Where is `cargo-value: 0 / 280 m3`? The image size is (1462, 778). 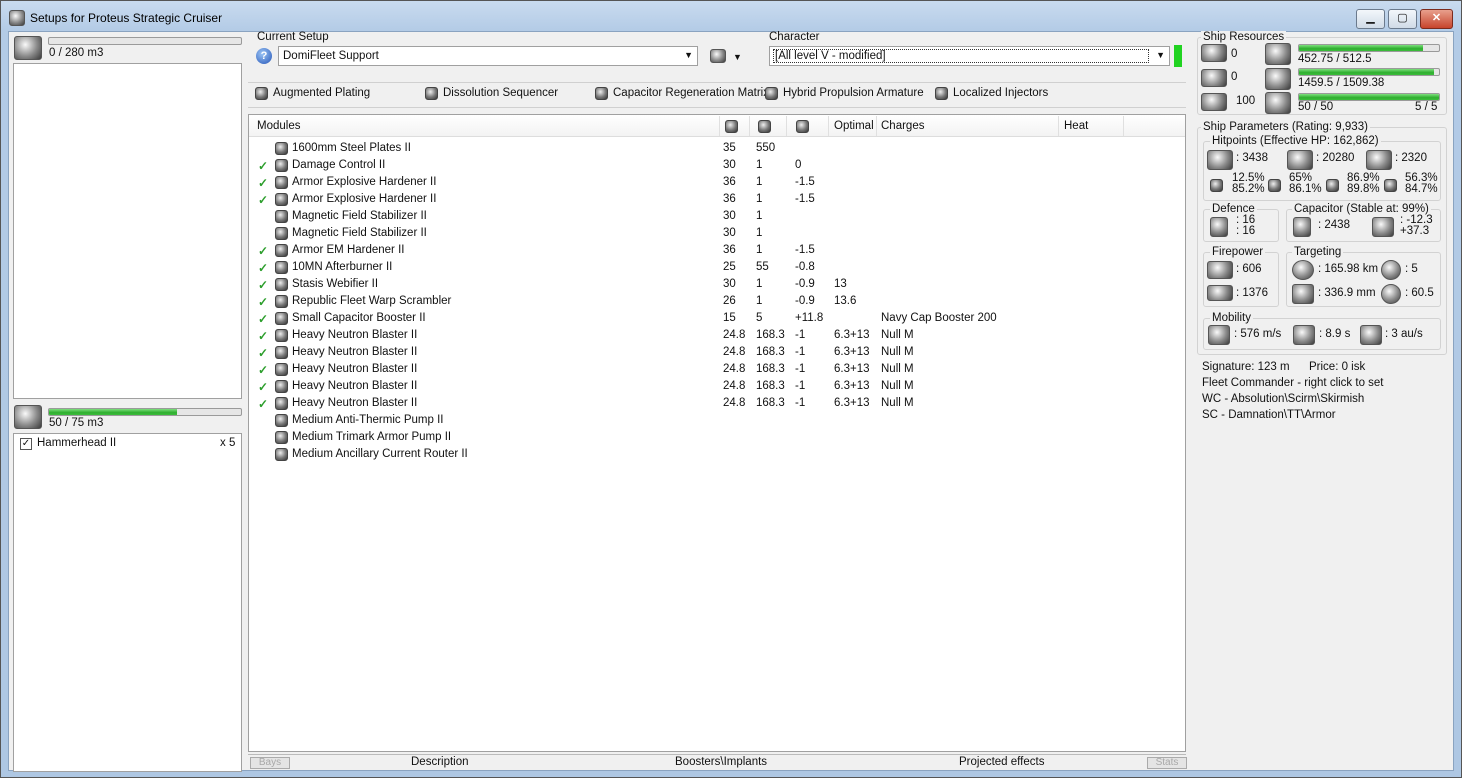 cargo-value: 0 / 280 m3 is located at coordinates (76, 53).